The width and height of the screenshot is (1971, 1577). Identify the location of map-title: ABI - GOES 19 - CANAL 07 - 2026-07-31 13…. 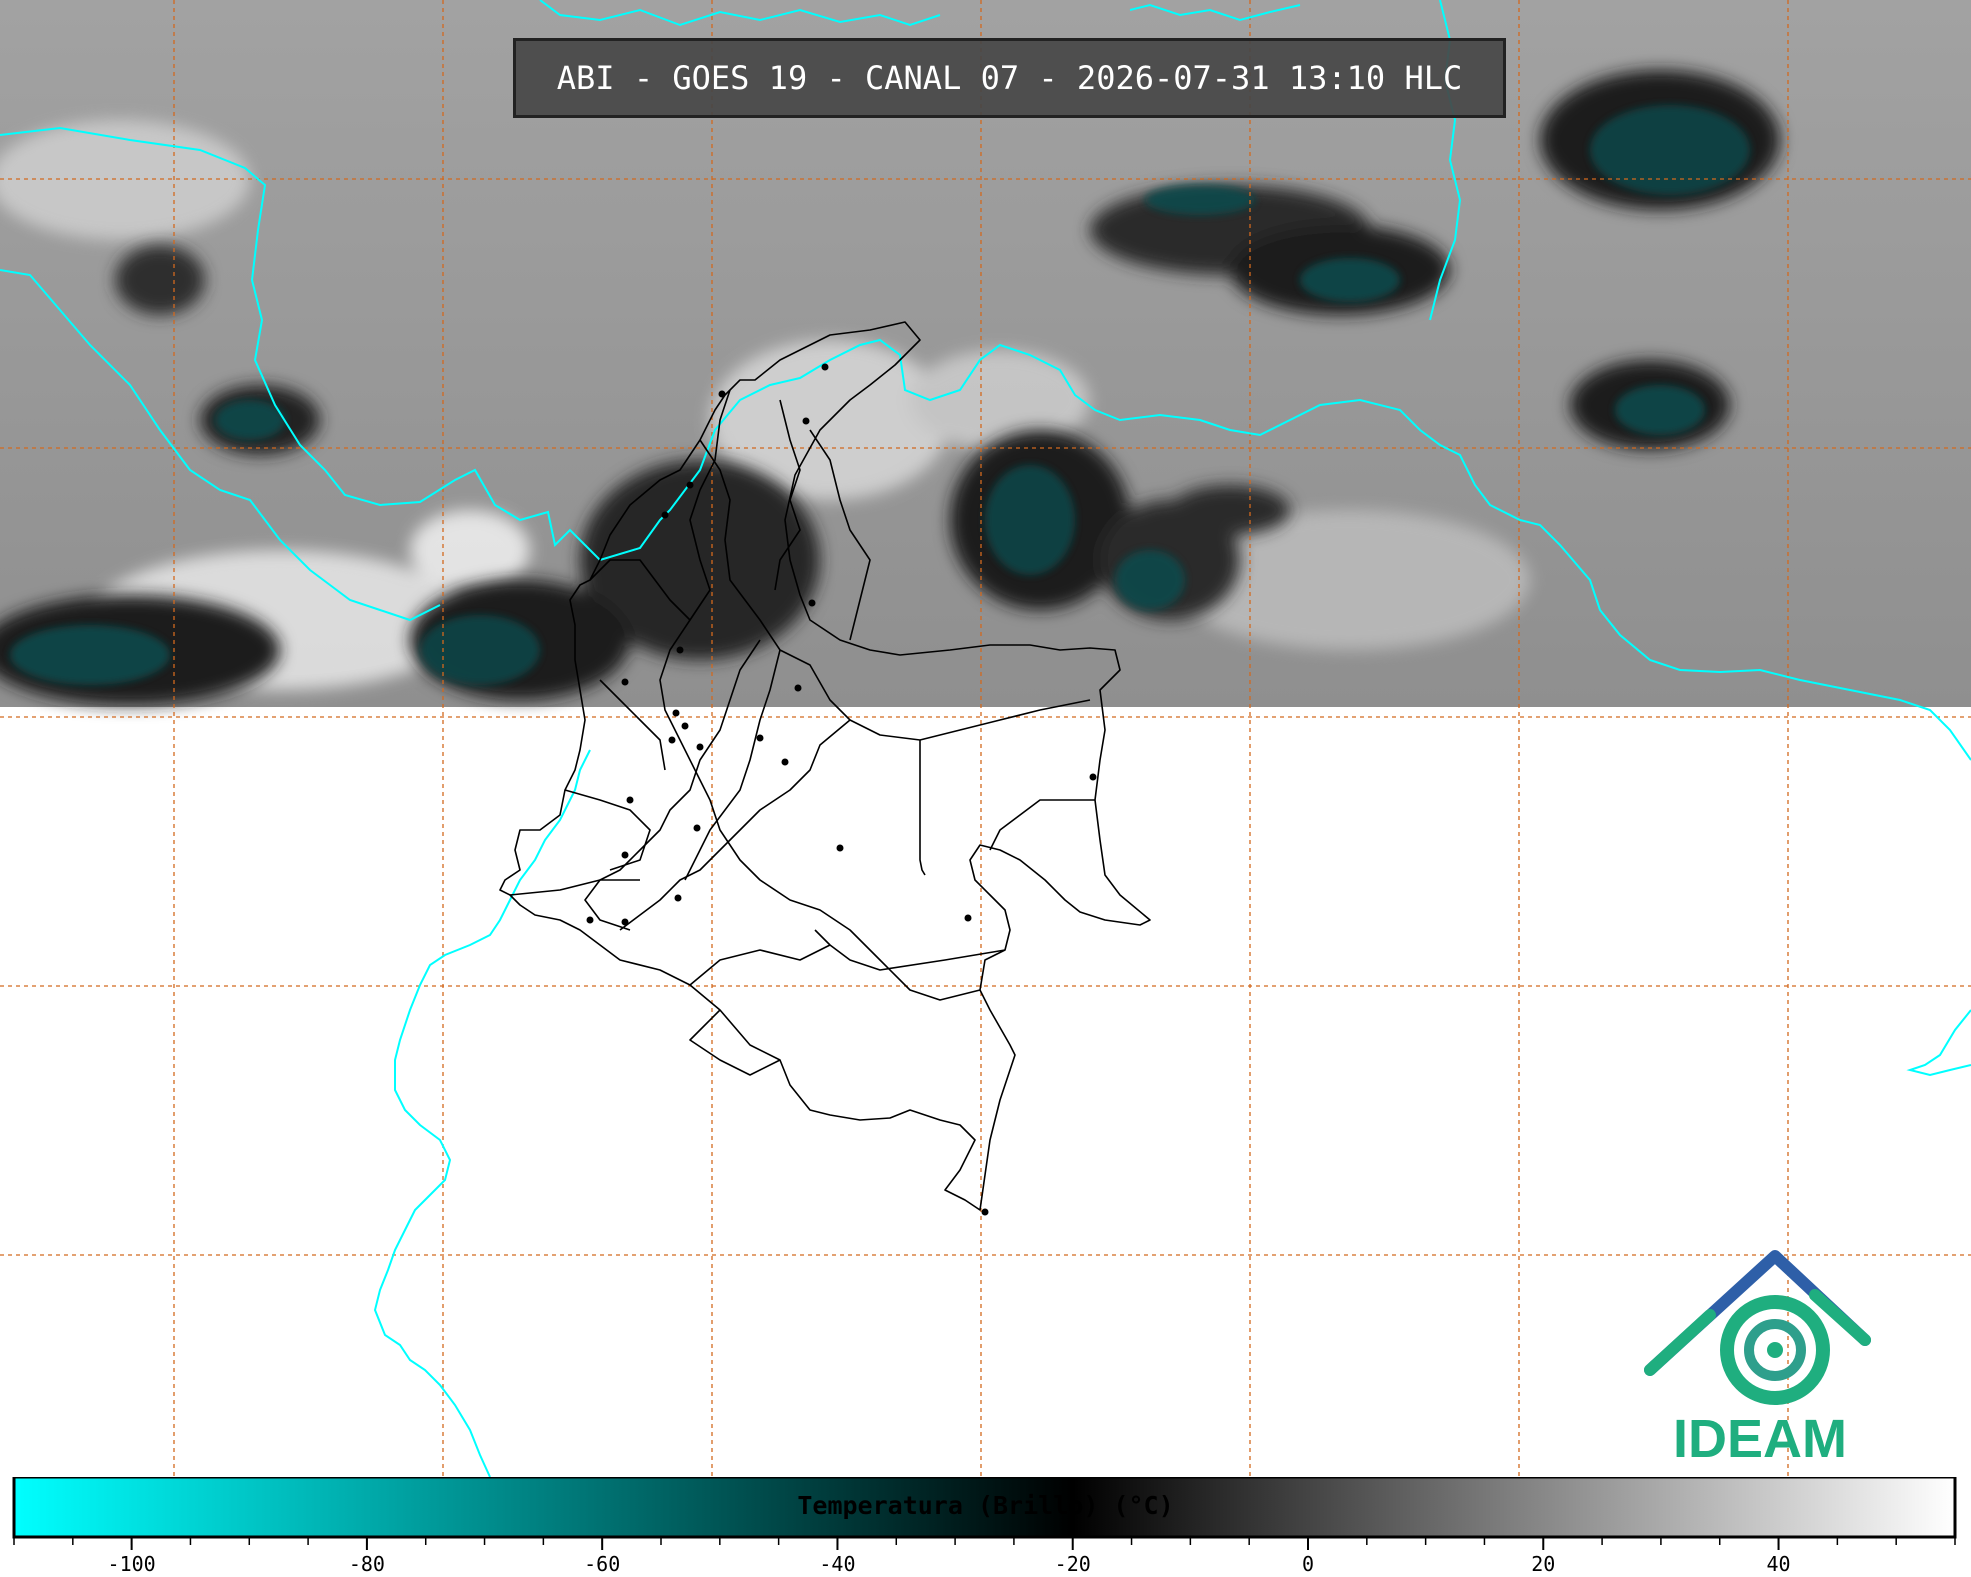
(1009, 78).